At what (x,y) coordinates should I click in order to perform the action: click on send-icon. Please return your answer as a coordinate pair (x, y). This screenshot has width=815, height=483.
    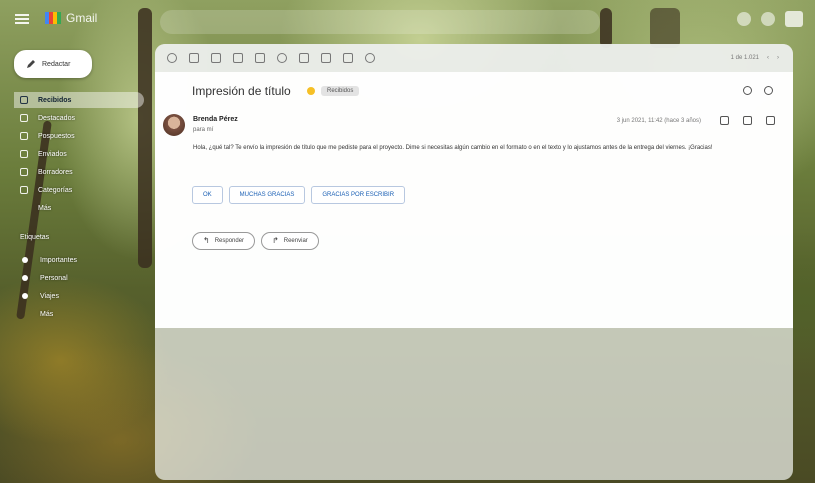
    Looking at the image, I should click on (24, 154).